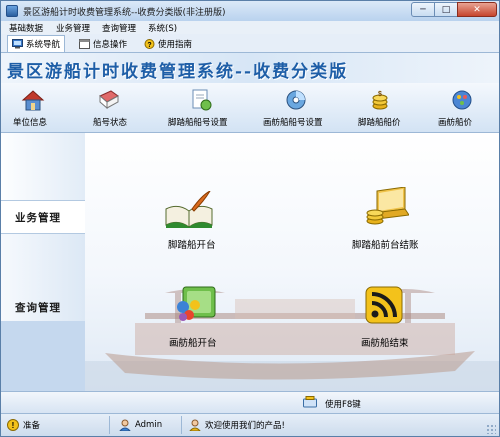  Describe the element at coordinates (293, 123) in the screenshot. I see `toolbar-label: 画舫船船号设置` at that location.